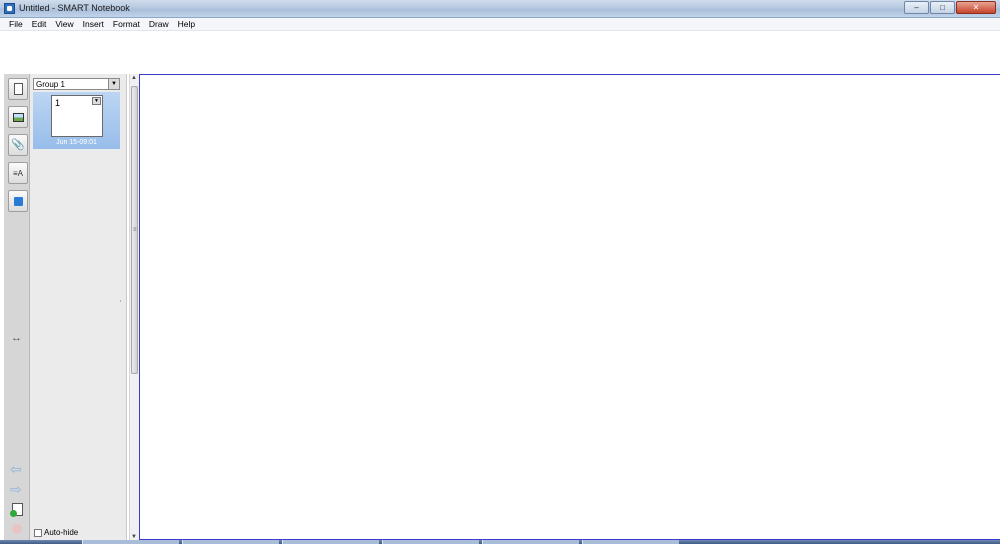 This screenshot has width=1000, height=544. What do you see at coordinates (77, 116) in the screenshot?
I see `page-thumbnail: 1 ▼` at bounding box center [77, 116].